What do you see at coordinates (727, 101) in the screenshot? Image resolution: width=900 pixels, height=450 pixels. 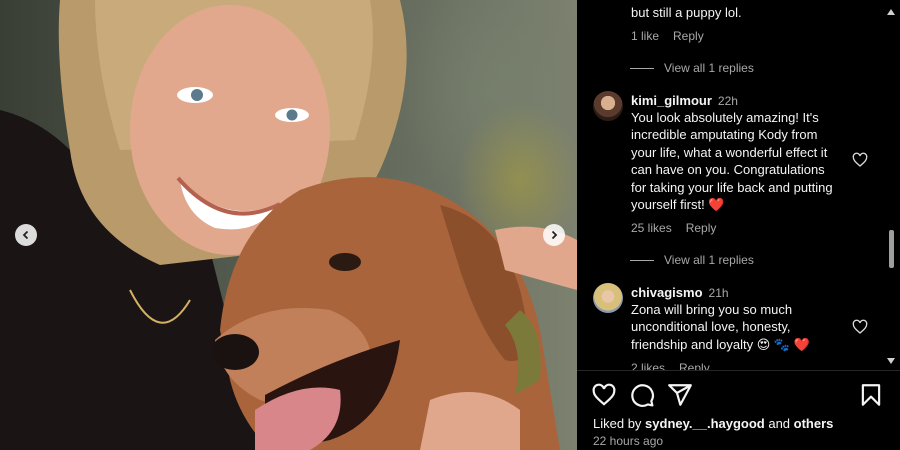 I see `comment-time: 22h` at bounding box center [727, 101].